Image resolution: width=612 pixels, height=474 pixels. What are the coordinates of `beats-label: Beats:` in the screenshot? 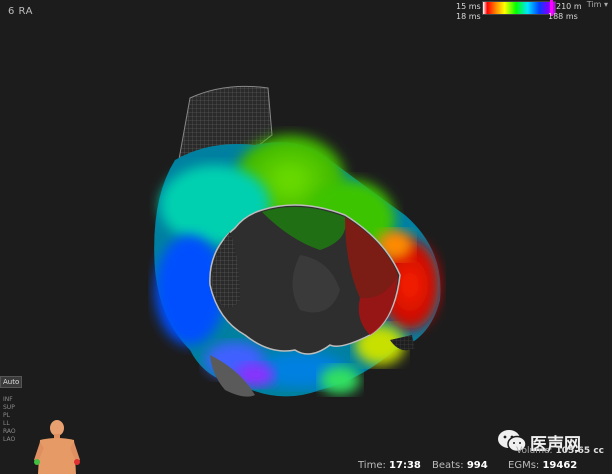 It's located at (448, 465).